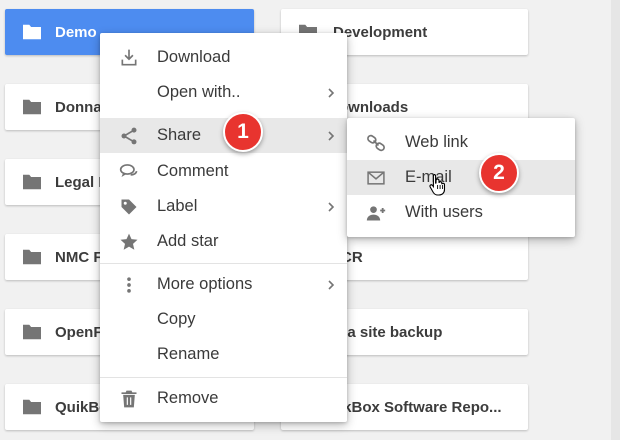  I want to click on menu-item-label: Remove, so click(188, 398).